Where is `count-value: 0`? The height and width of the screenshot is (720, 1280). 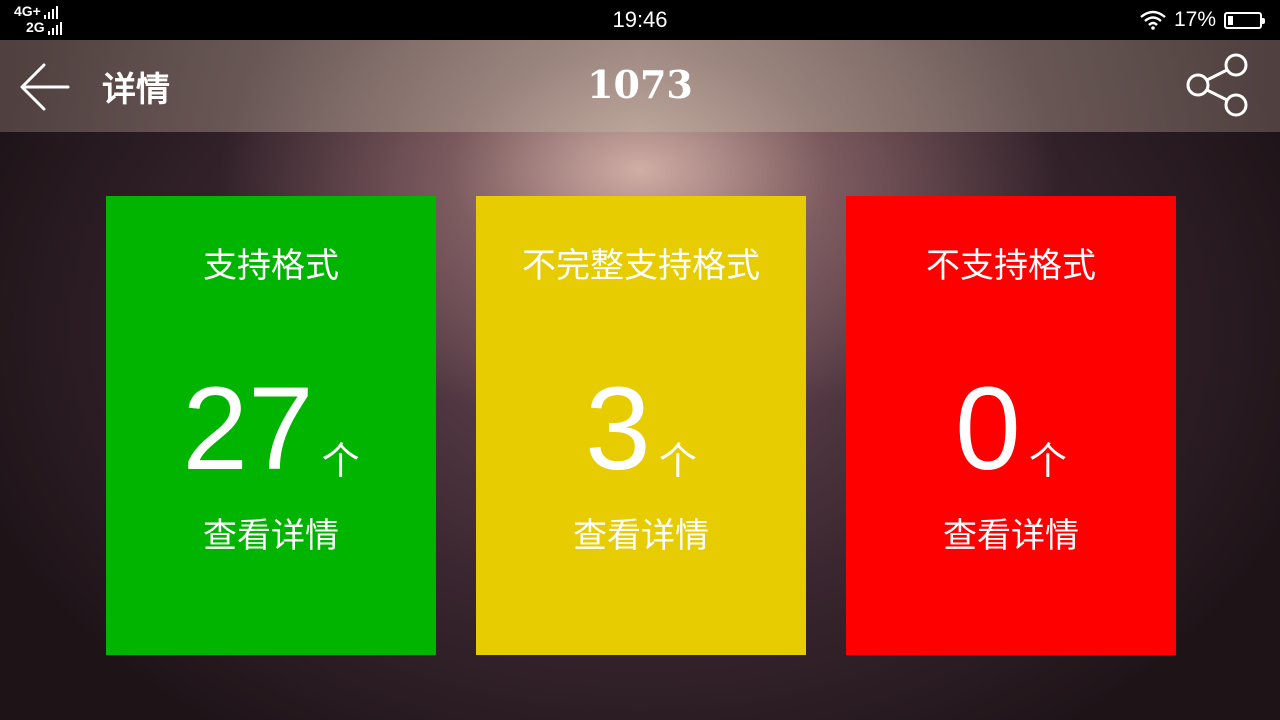
count-value: 0 is located at coordinates (988, 429).